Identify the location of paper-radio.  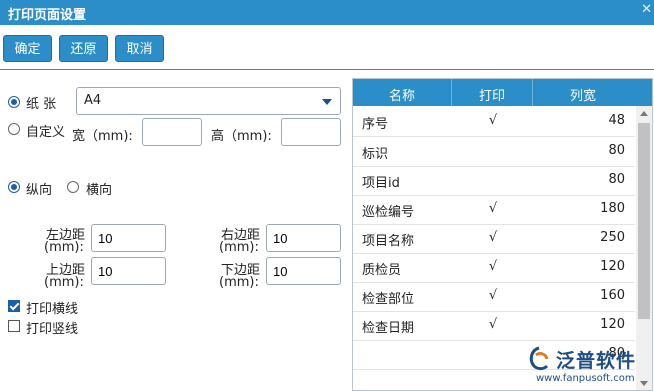
(14, 102).